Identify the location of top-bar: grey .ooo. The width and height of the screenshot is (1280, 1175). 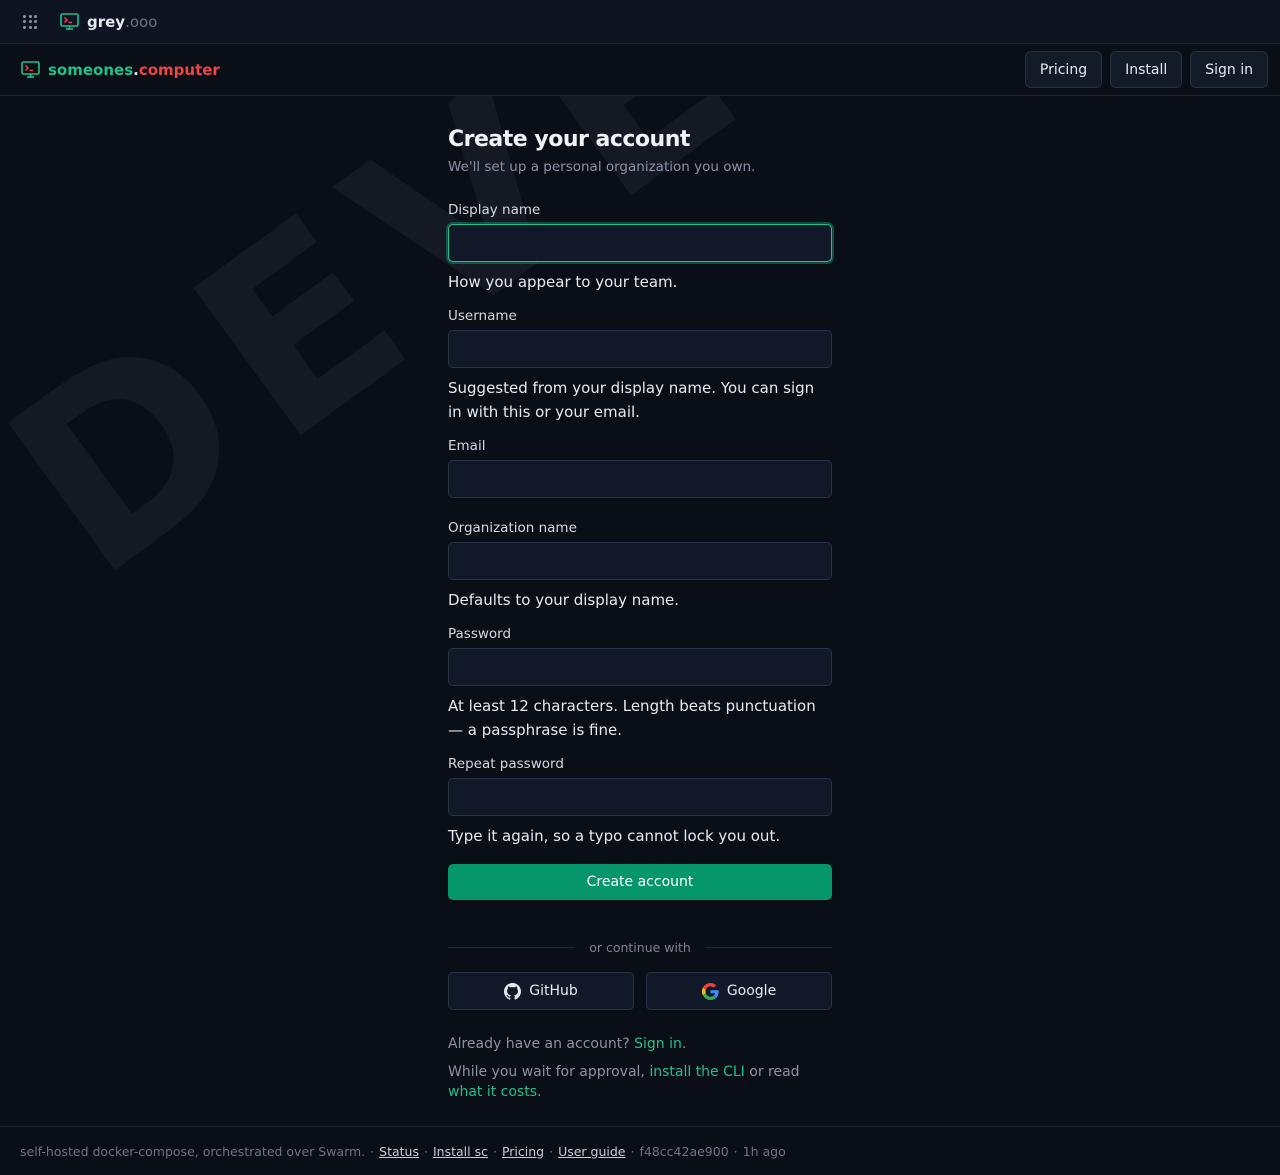
(640, 22).